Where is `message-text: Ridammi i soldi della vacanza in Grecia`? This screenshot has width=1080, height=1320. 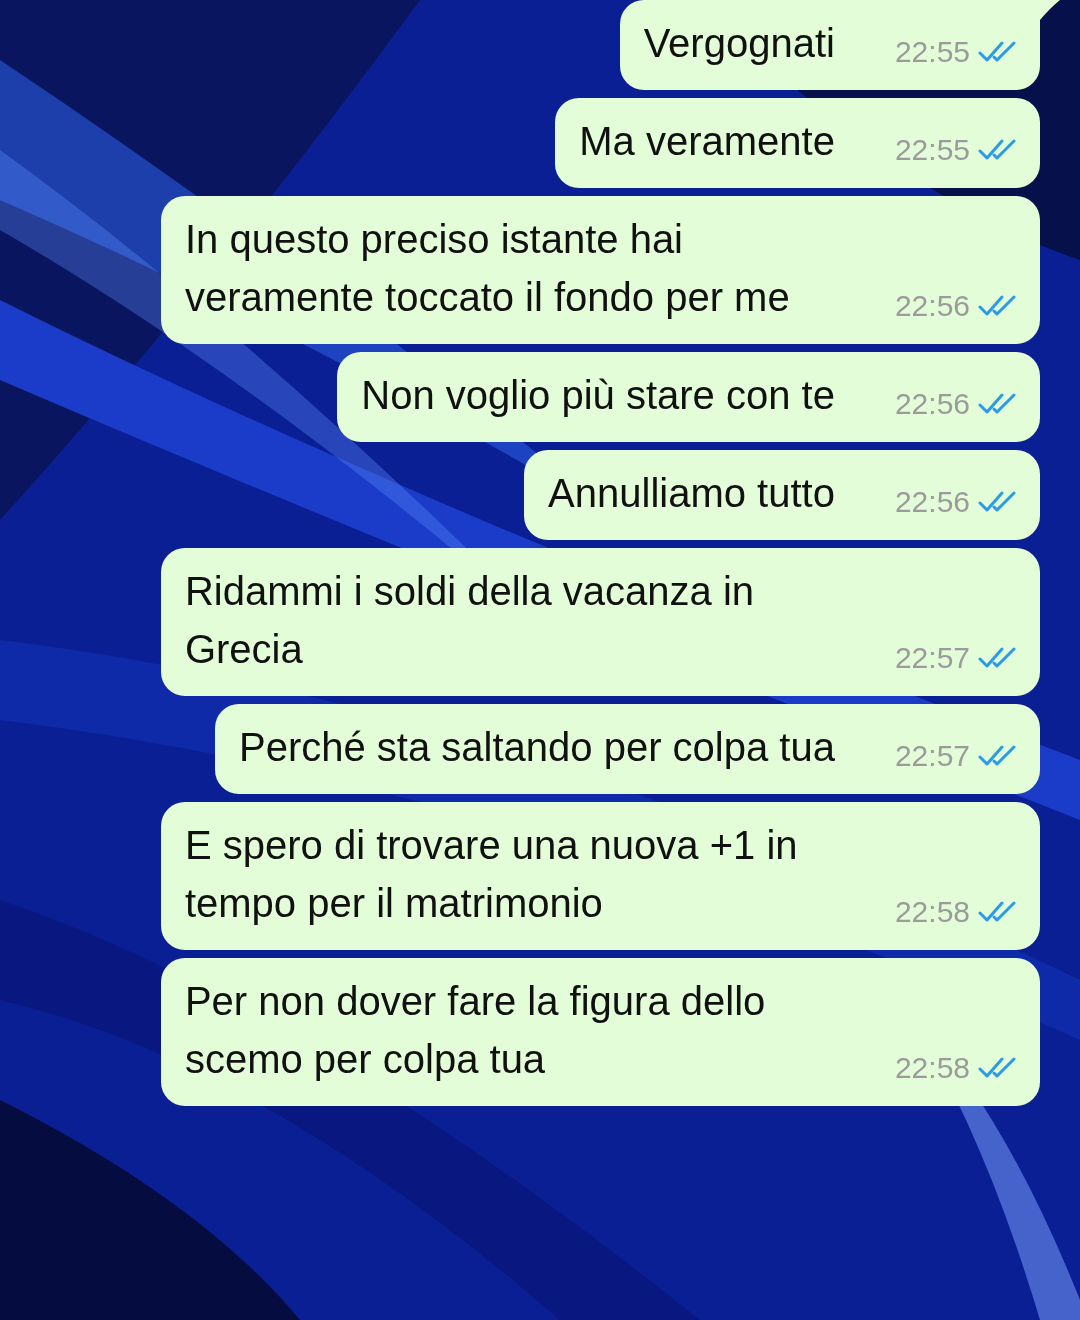
message-text: Ridammi i soldi della vacanza in Grecia is located at coordinates (470, 620).